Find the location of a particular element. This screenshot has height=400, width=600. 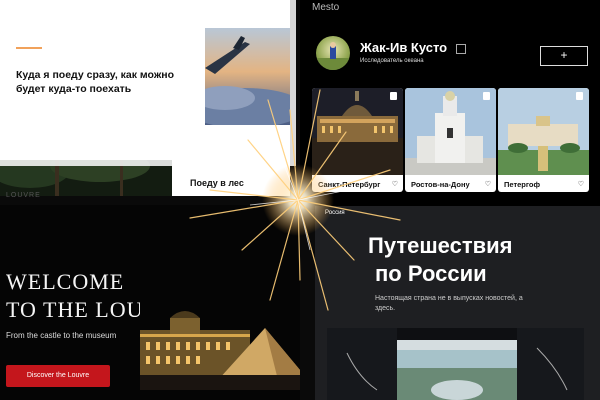

profile-avatar is located at coordinates (333, 53).